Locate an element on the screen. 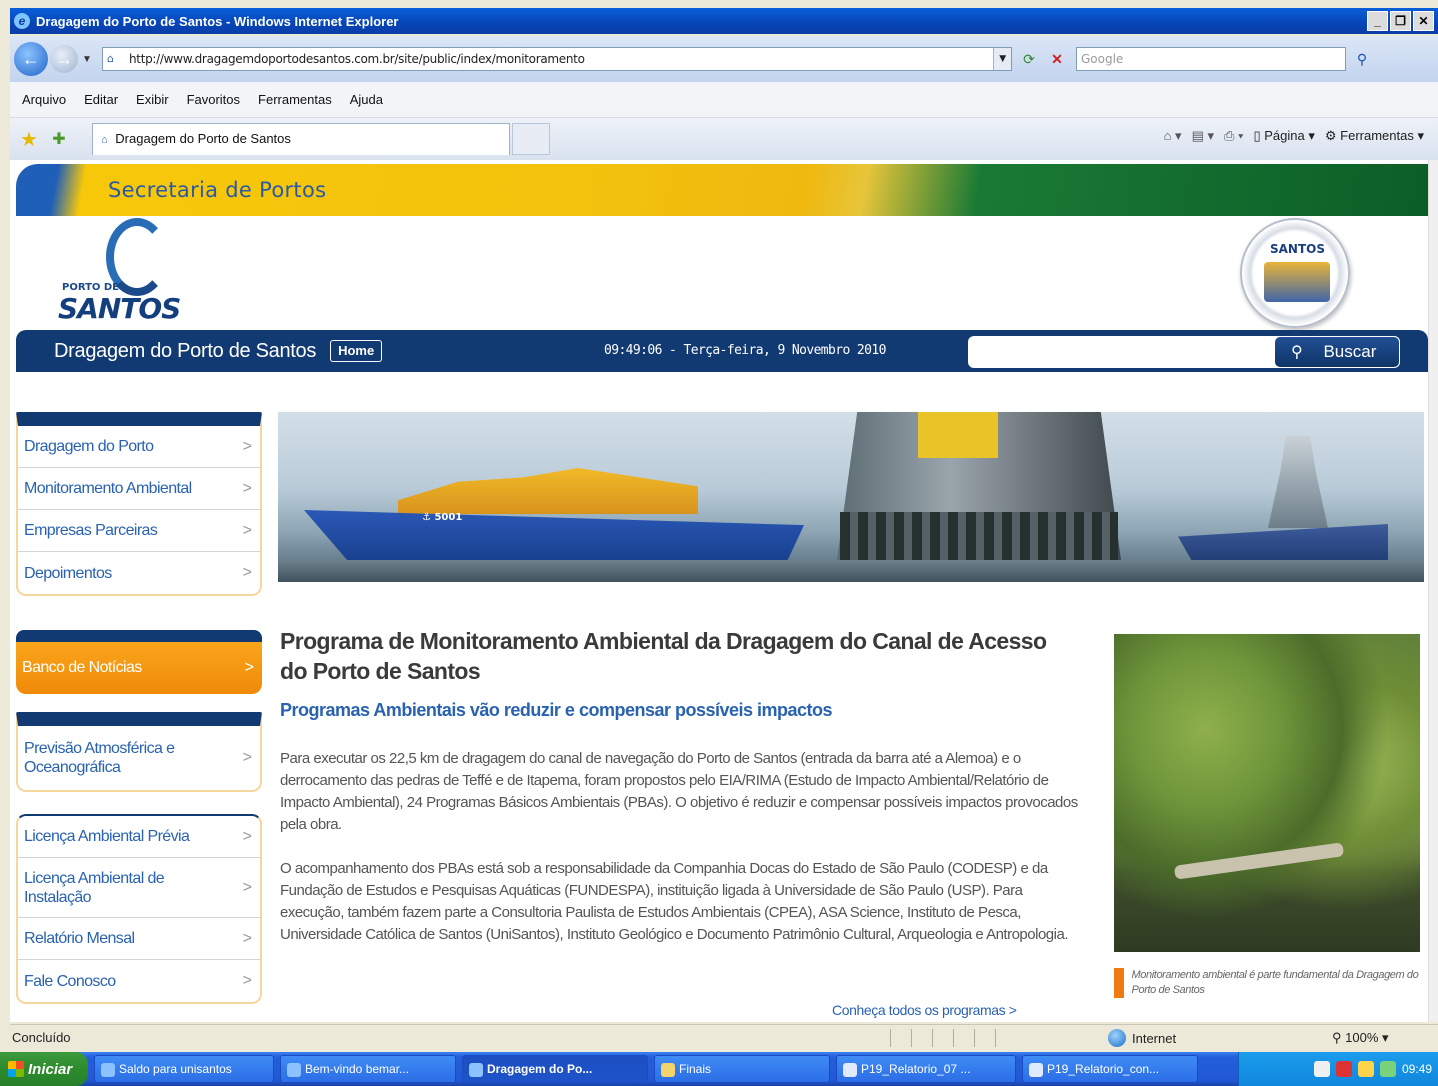 This screenshot has height=1086, width=1438. add-favorite-icon: ✚ is located at coordinates (59, 139).